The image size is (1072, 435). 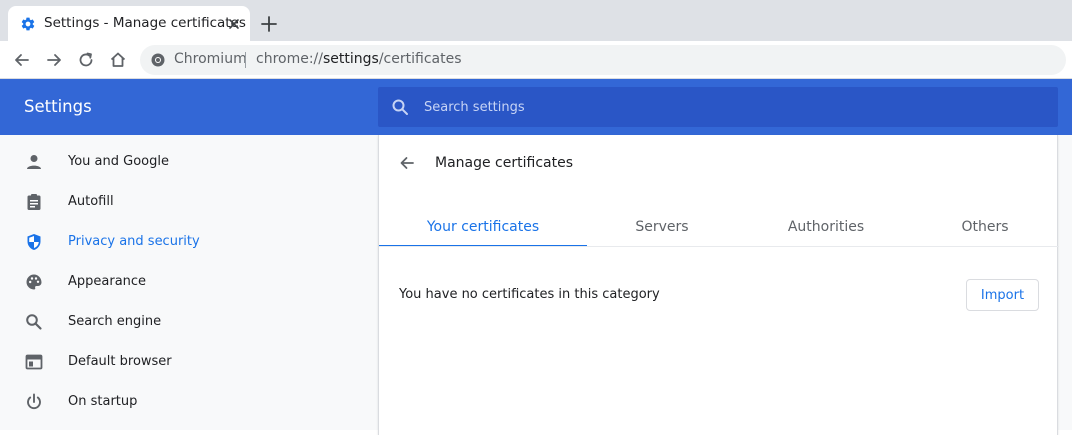 What do you see at coordinates (118, 60) in the screenshot?
I see `home-icon` at bounding box center [118, 60].